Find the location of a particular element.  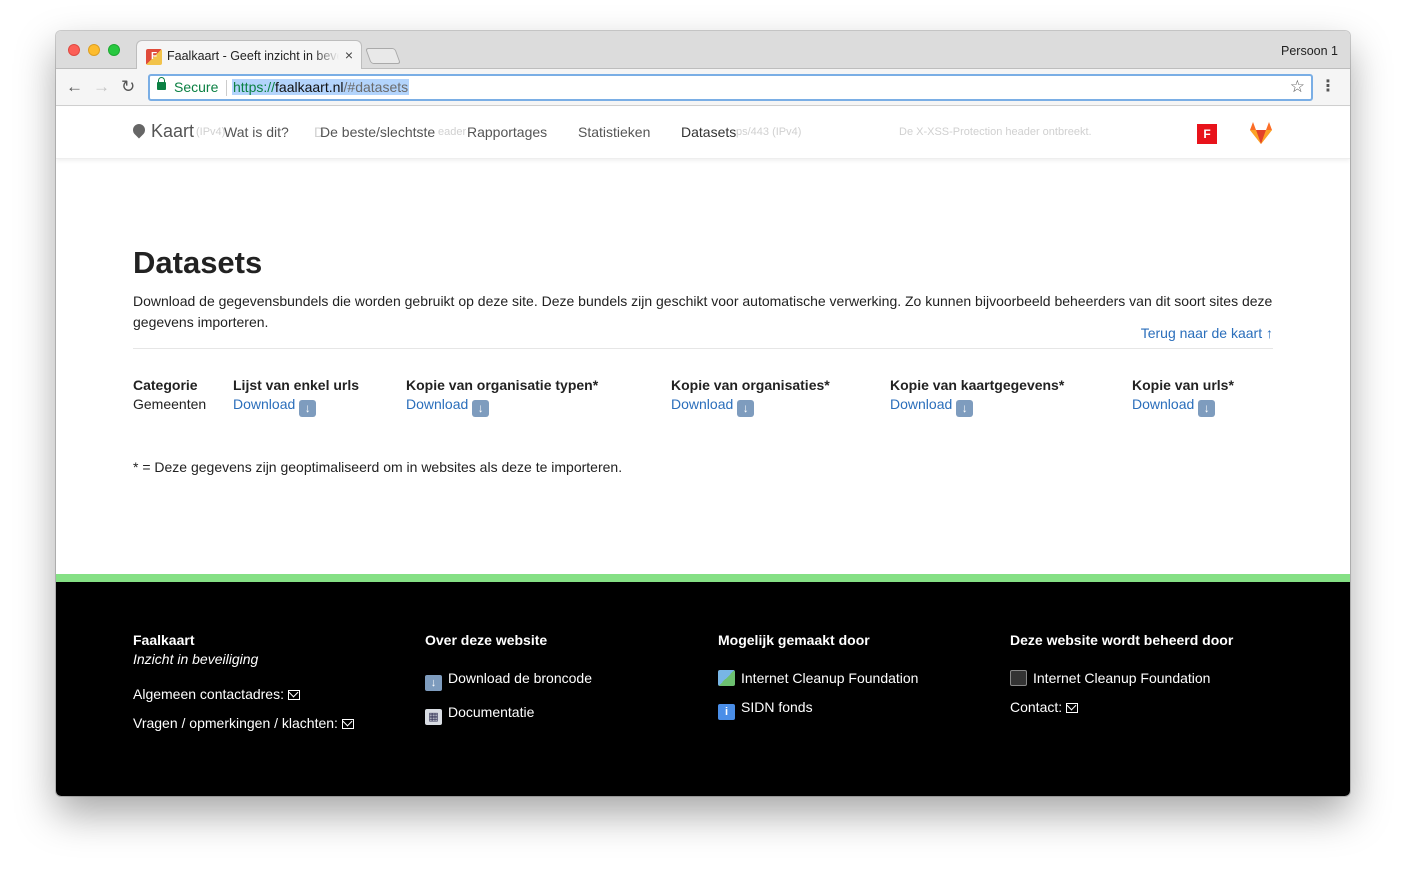

dataset-header: Kopie van organisaties* is located at coordinates (750, 385).